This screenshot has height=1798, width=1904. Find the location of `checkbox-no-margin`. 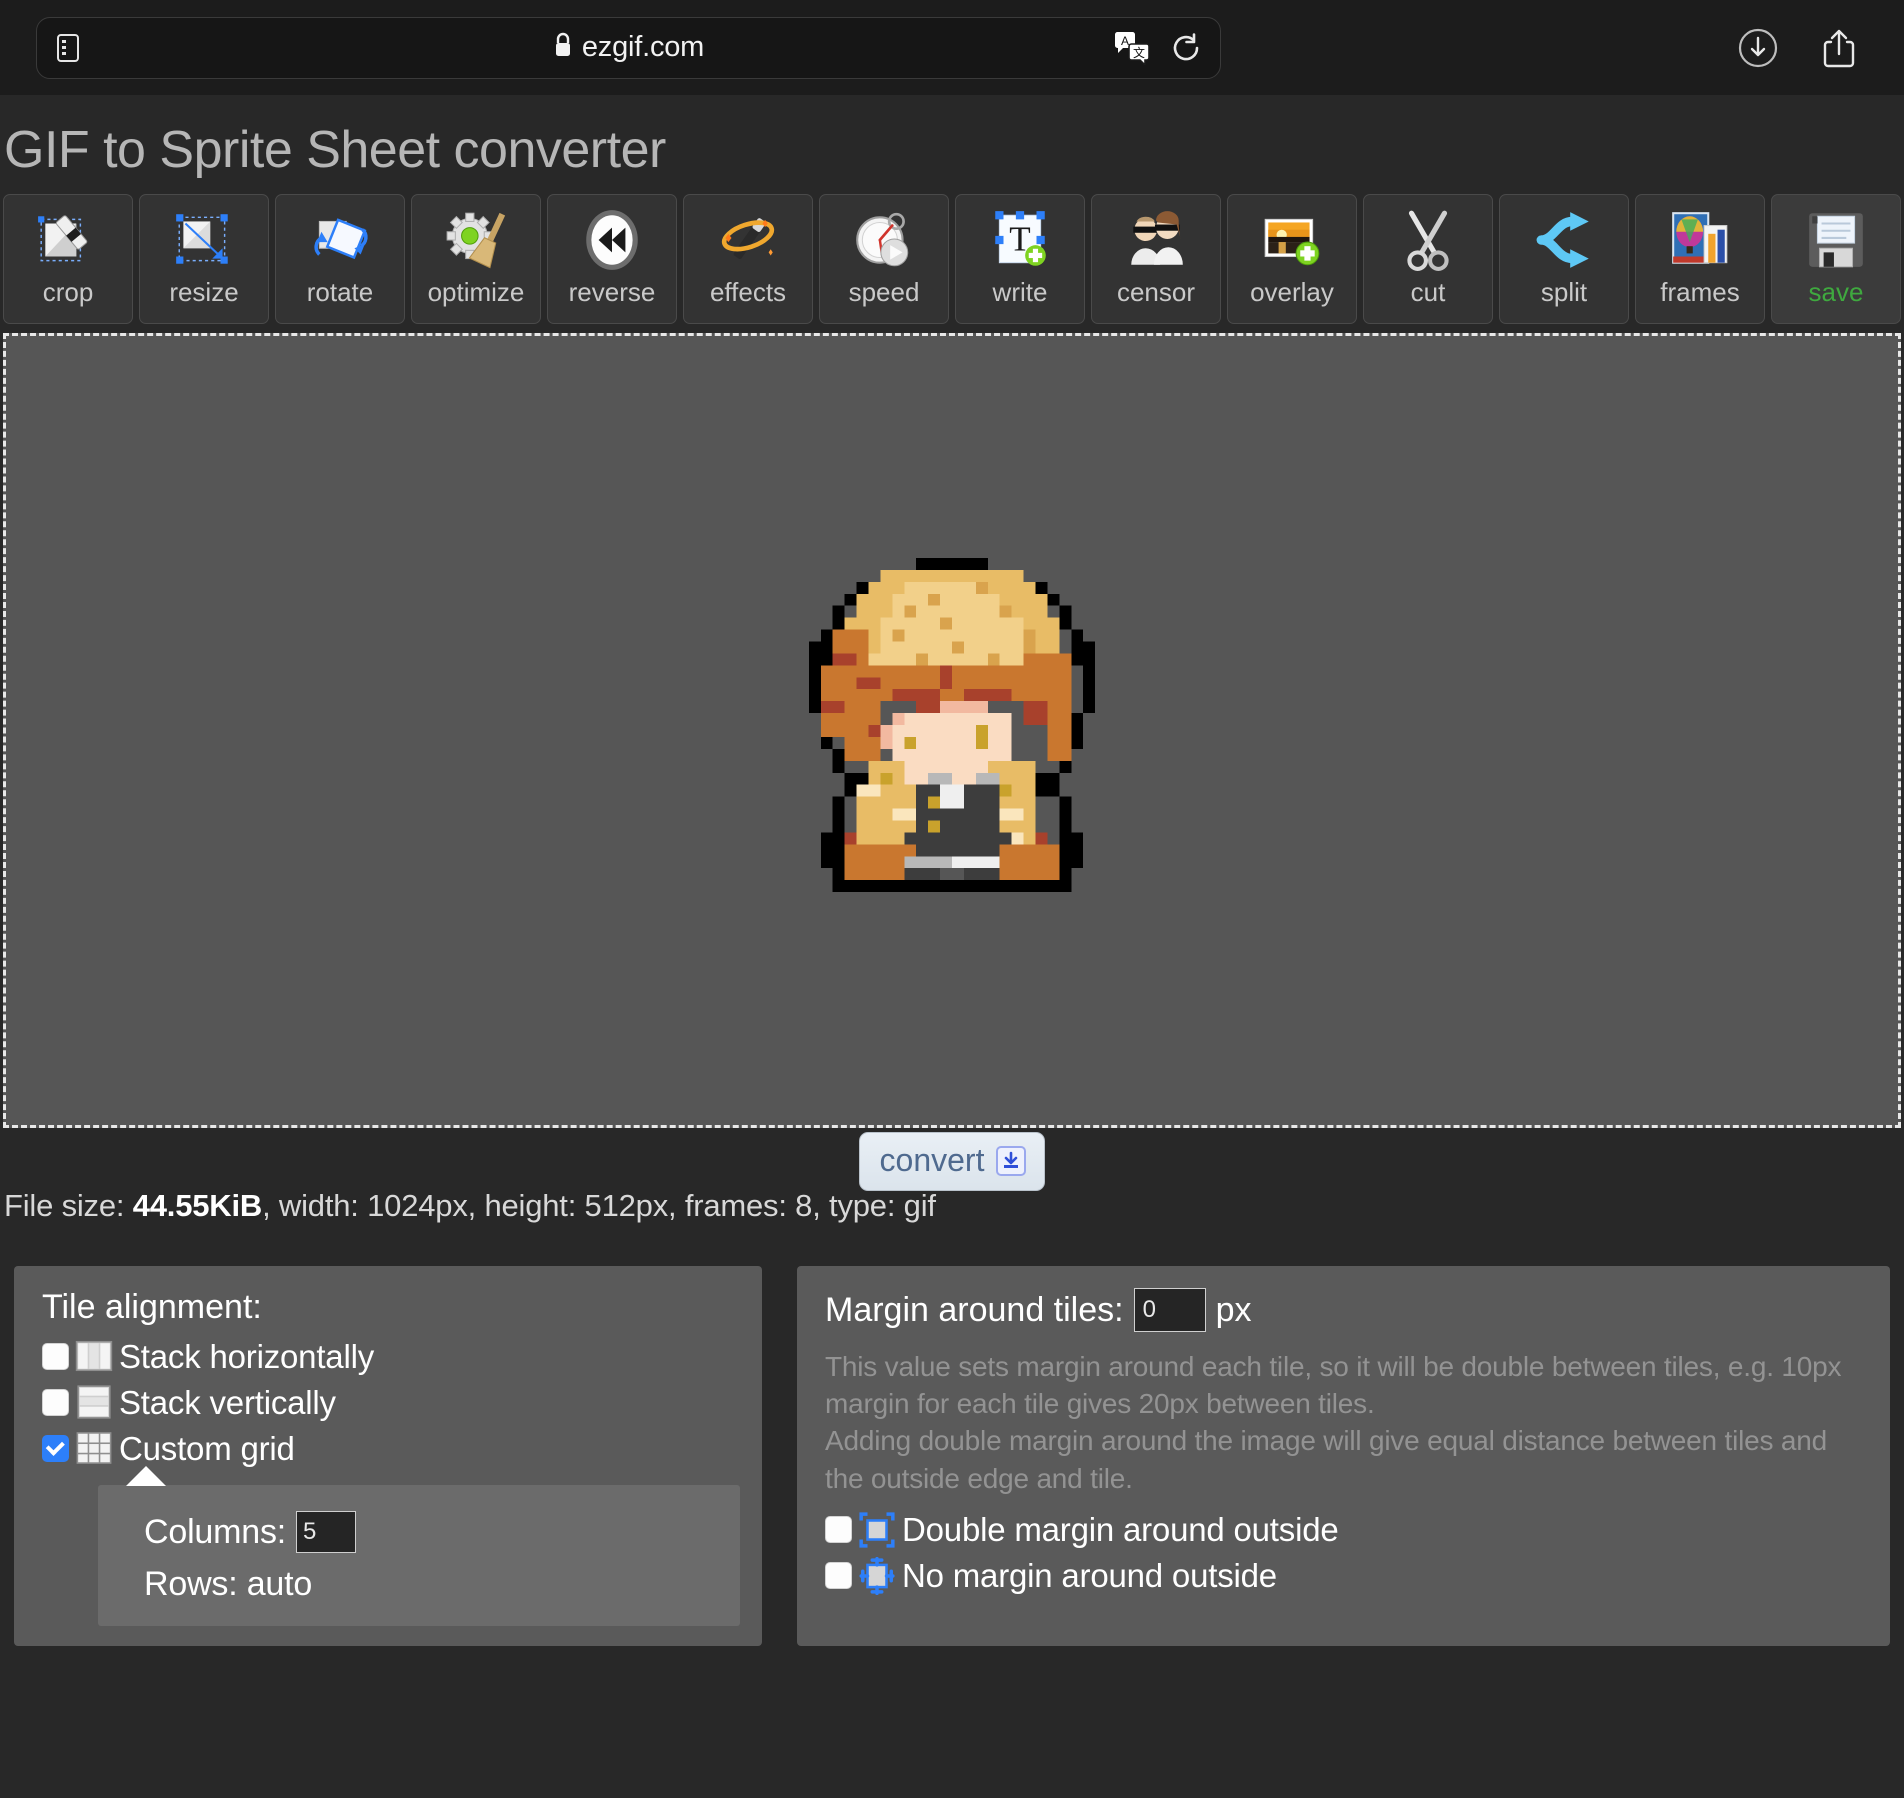

checkbox-no-margin is located at coordinates (838, 1576).